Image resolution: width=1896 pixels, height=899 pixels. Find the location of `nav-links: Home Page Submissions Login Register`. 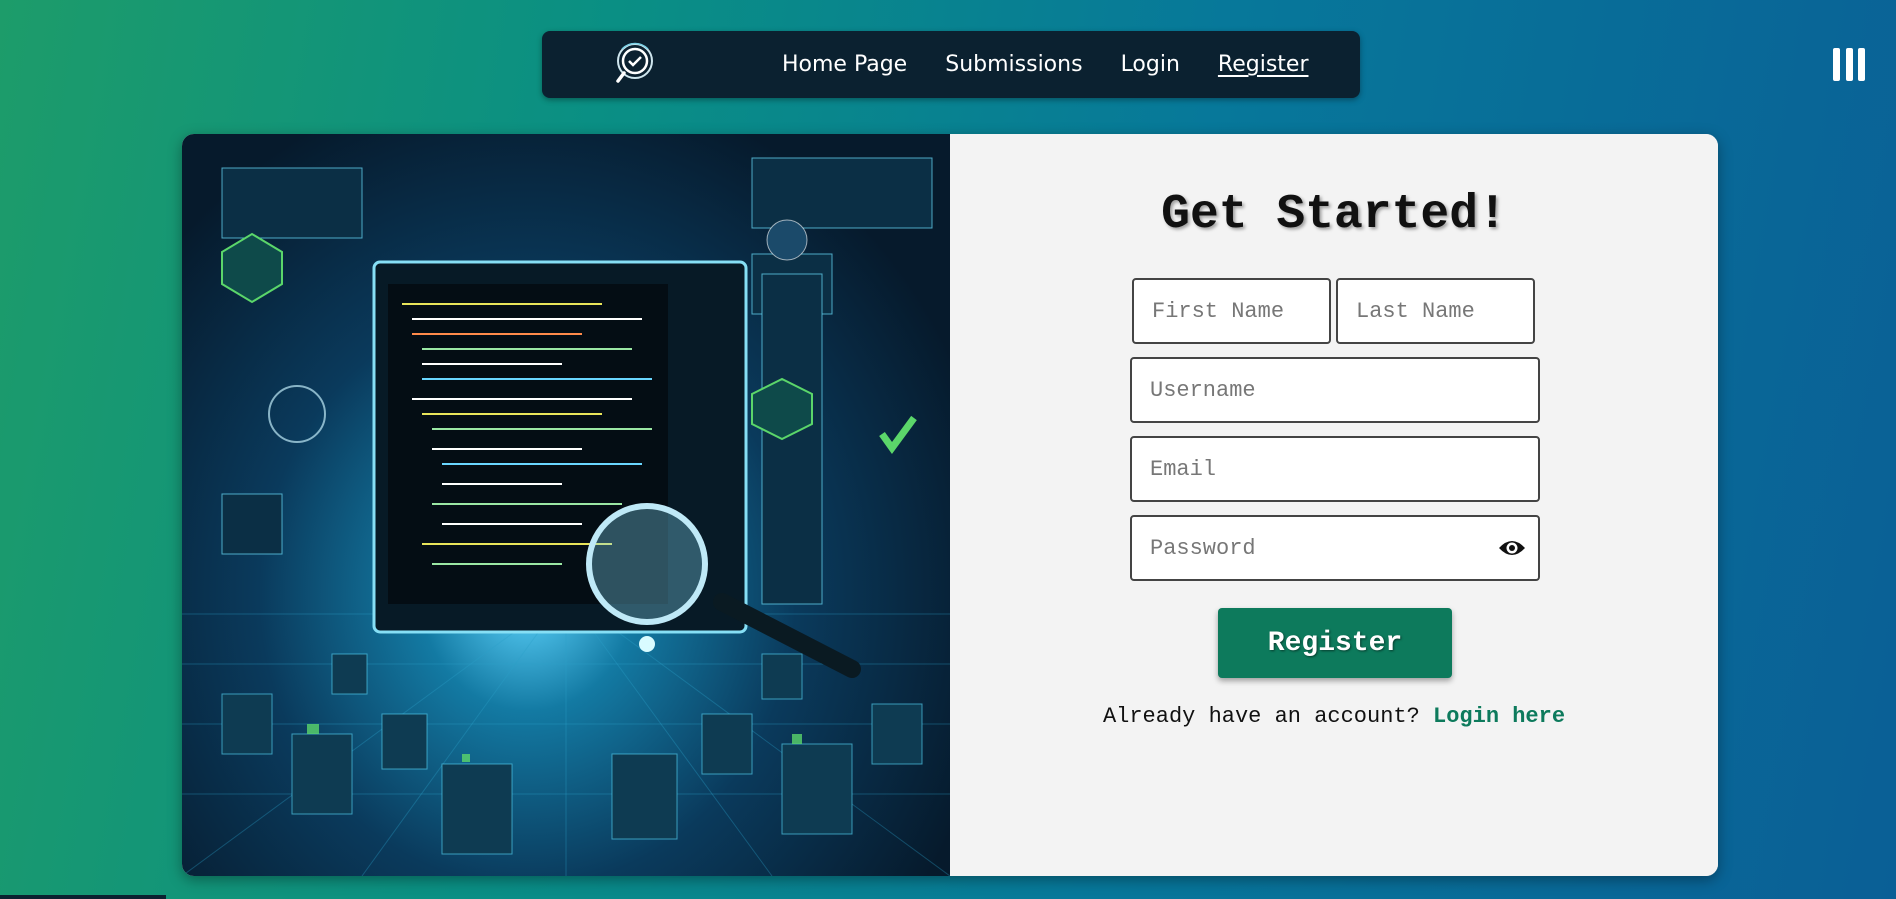

nav-links: Home Page Submissions Login Register is located at coordinates (1064, 64).